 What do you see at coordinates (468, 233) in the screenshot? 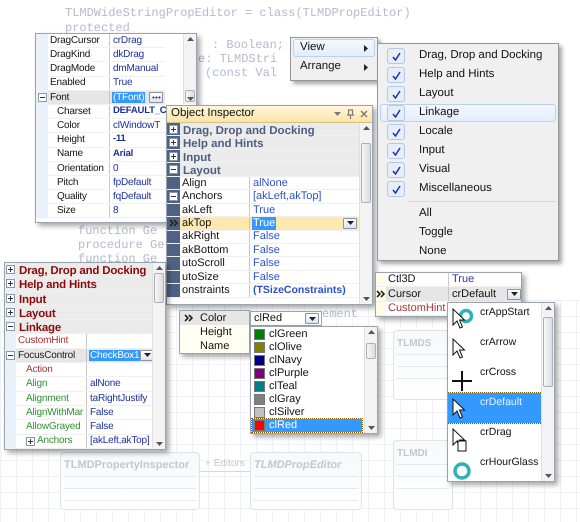
I see `menu-item: Toggle` at bounding box center [468, 233].